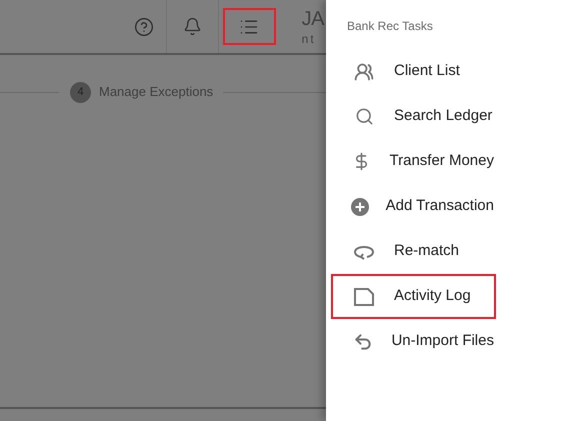 The image size is (570, 421). What do you see at coordinates (364, 116) in the screenshot?
I see `search-icon` at bounding box center [364, 116].